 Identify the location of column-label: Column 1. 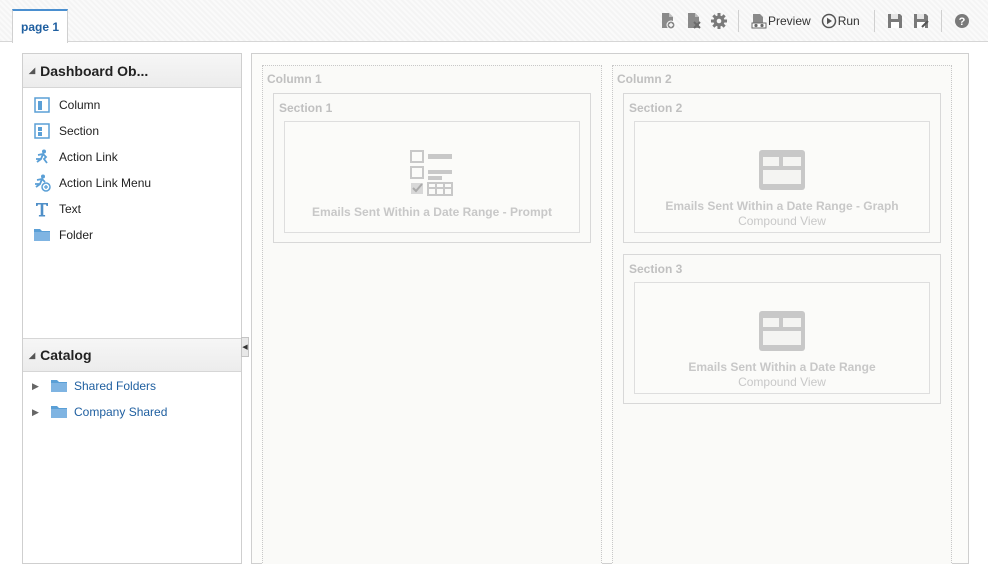
(294, 79).